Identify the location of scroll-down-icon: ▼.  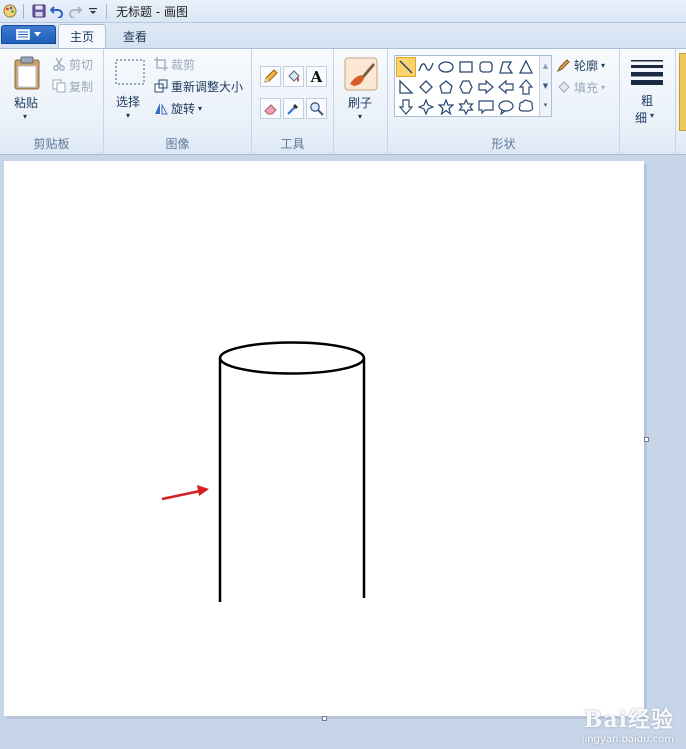
(545, 86).